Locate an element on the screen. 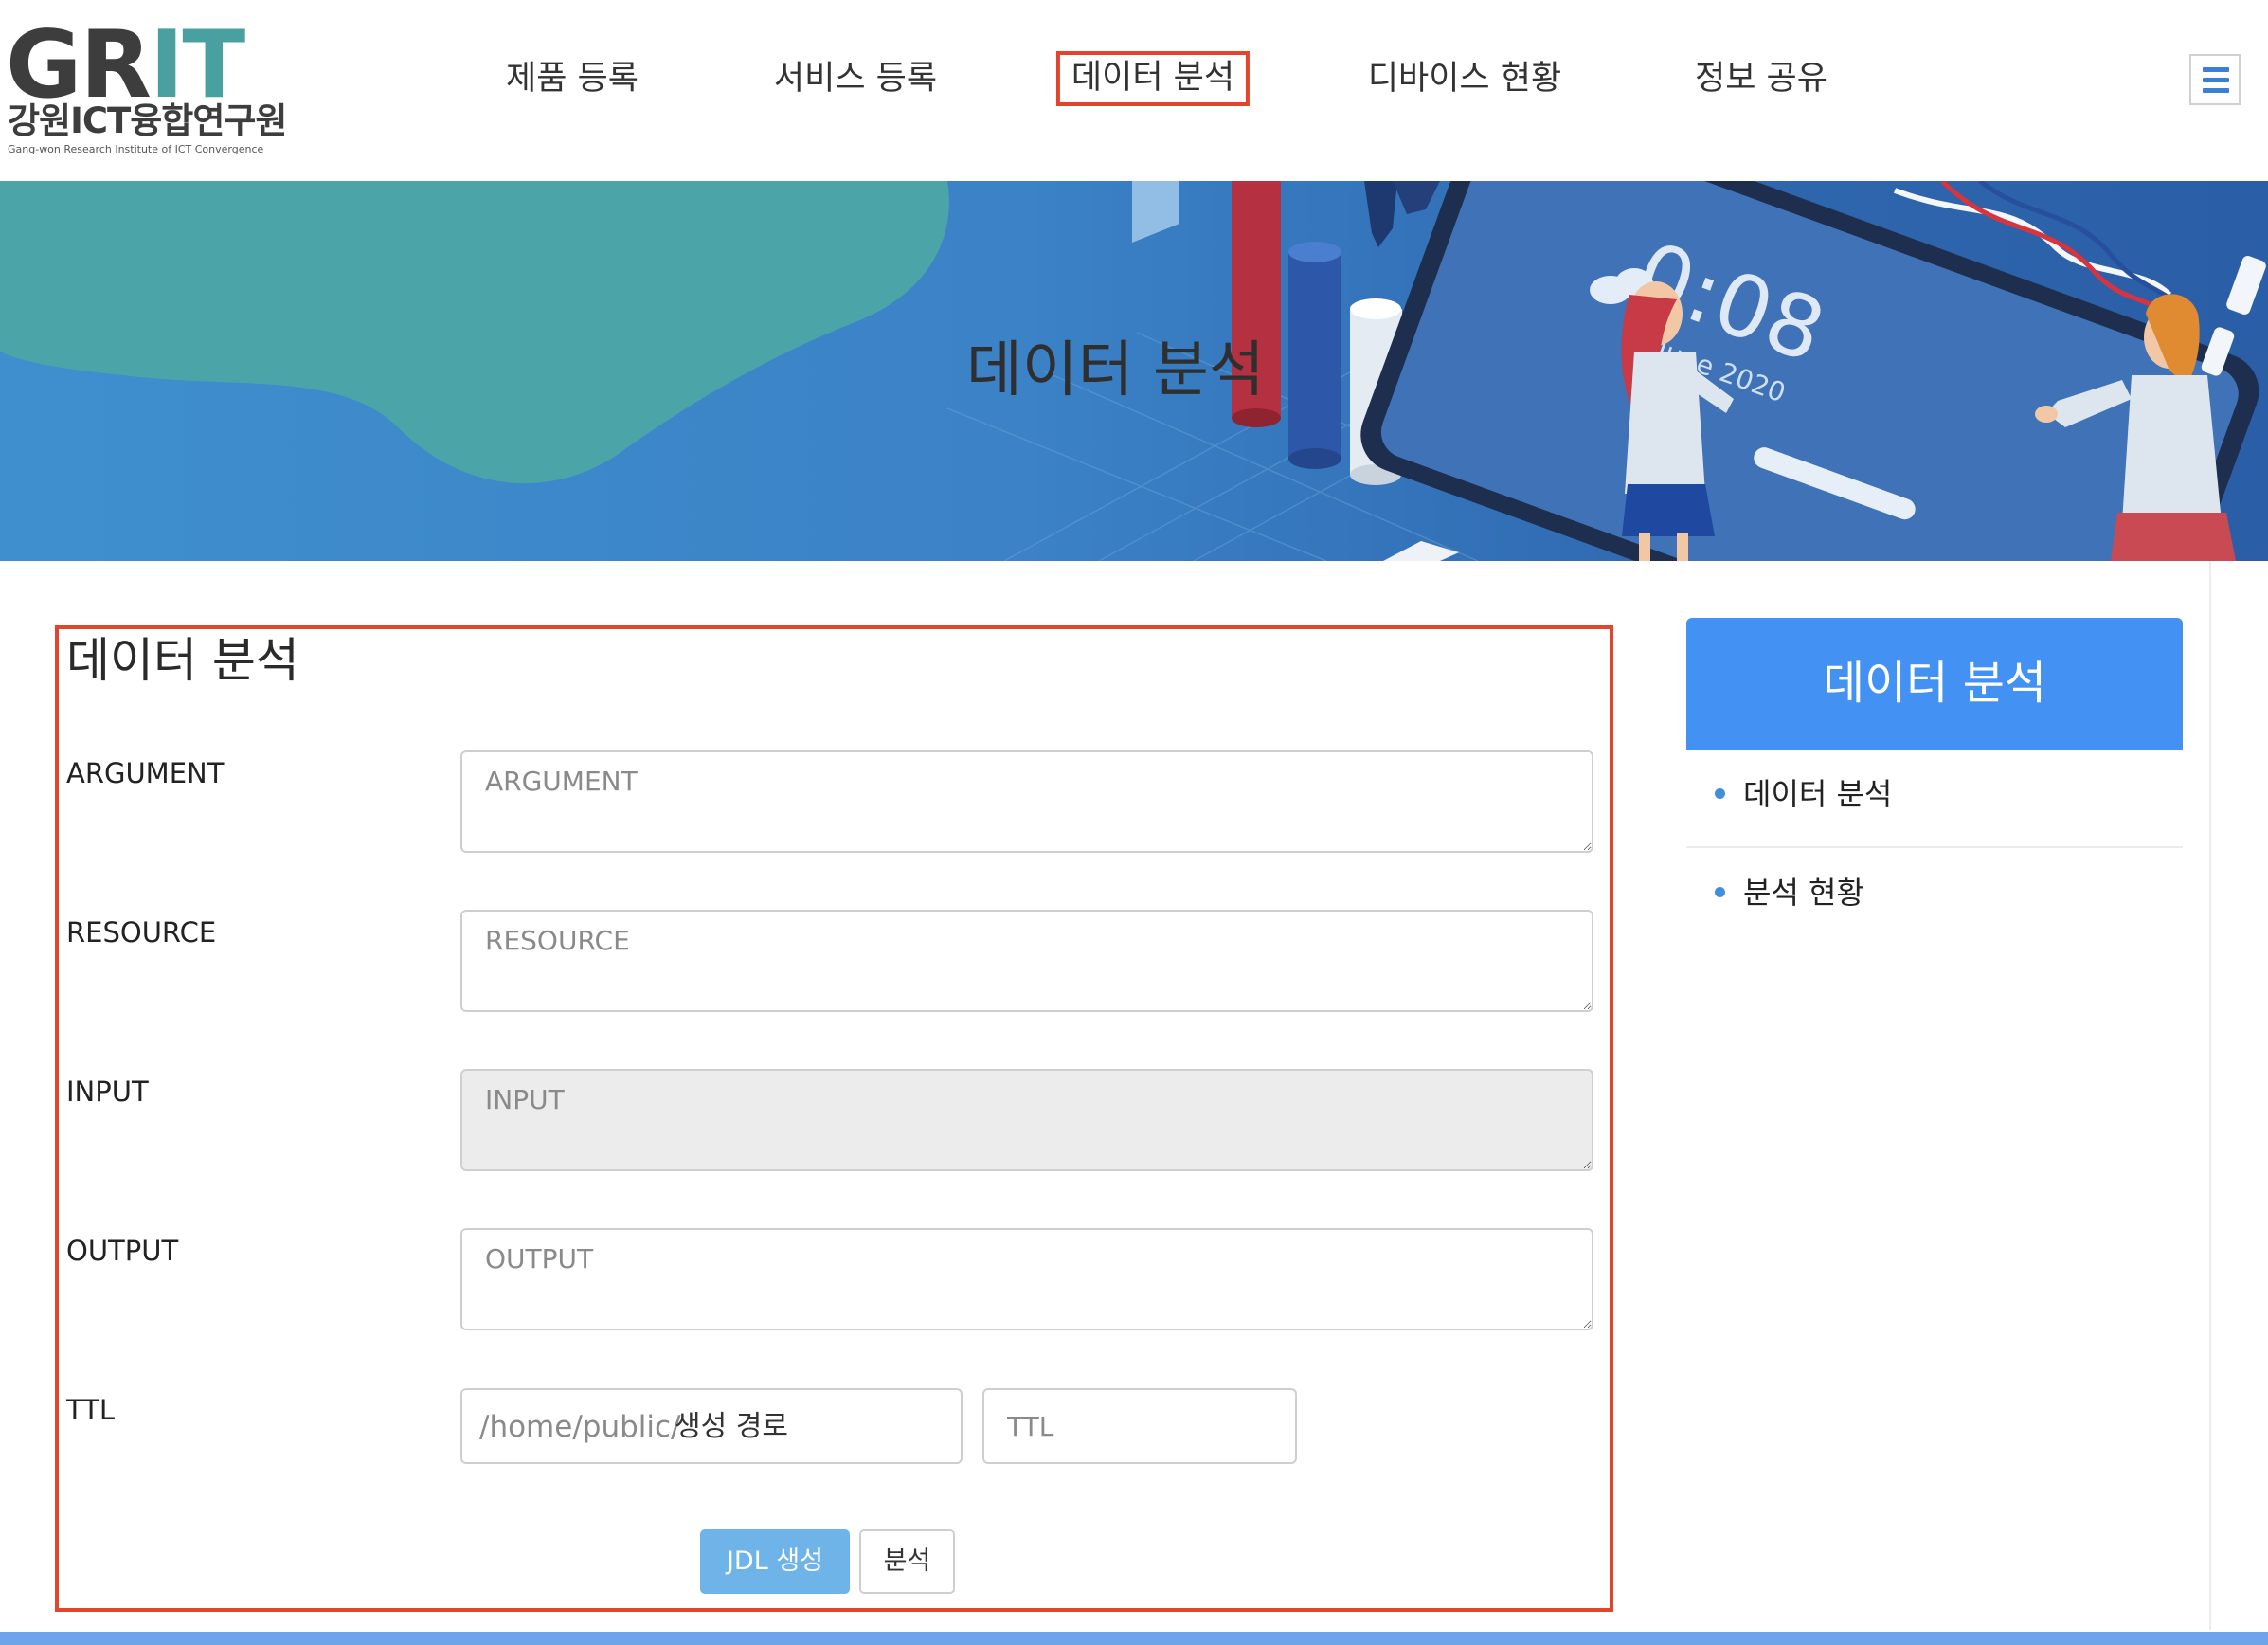  hamburger-menu-button is located at coordinates (2215, 80).